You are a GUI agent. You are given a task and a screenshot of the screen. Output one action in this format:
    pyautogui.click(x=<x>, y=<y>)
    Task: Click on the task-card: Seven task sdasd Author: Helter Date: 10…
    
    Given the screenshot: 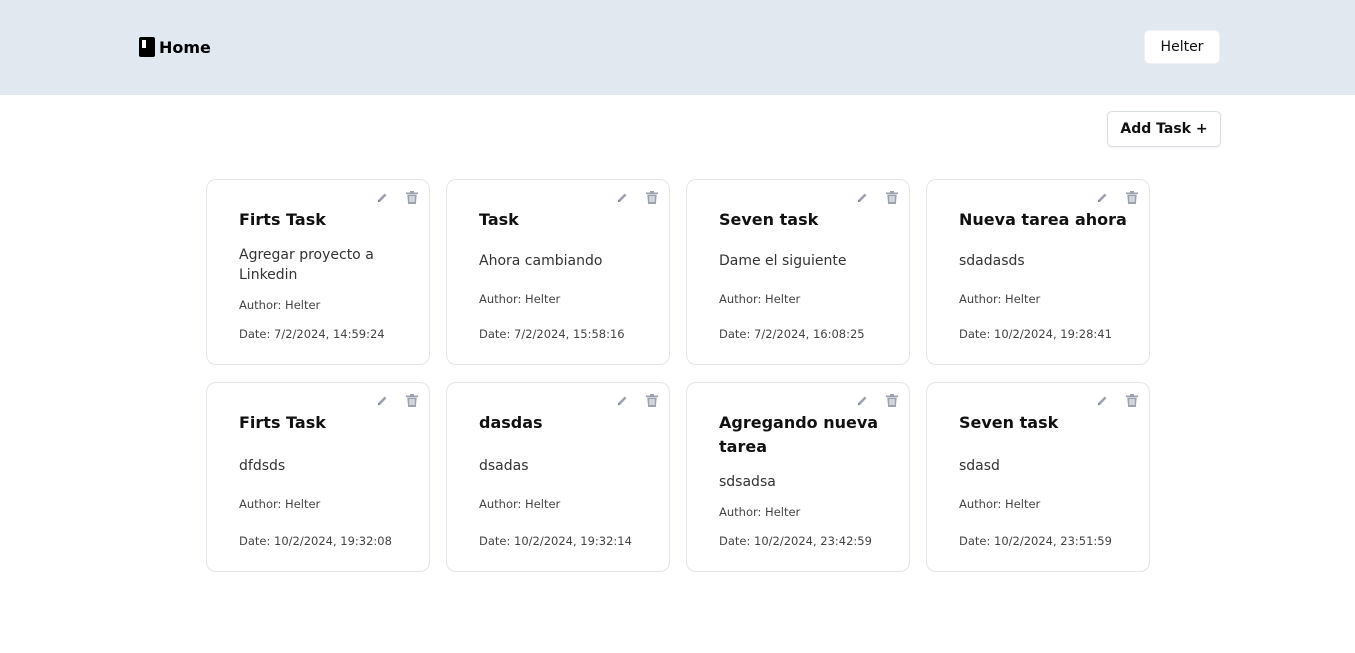 What is the action you would take?
    pyautogui.click(x=1038, y=477)
    